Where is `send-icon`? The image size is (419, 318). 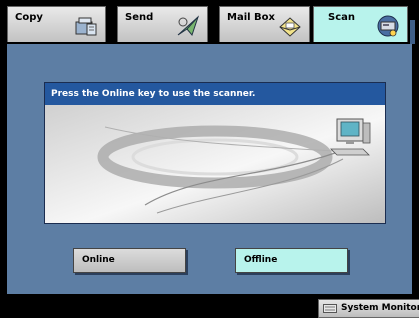
send-icon is located at coordinates (188, 26).